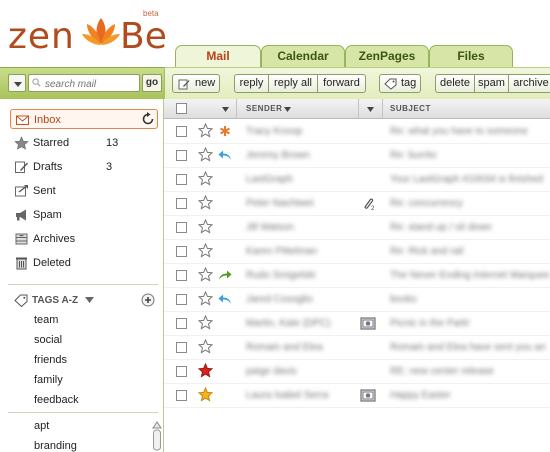 The image size is (550, 452). What do you see at coordinates (48, 167) in the screenshot?
I see `sidebar-item-label: Drafts` at bounding box center [48, 167].